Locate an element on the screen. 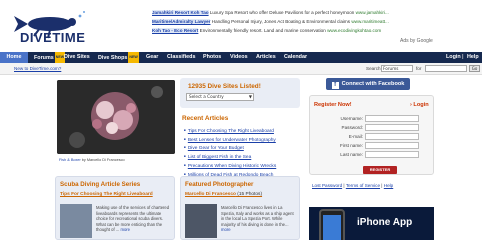 Image resolution: width=482 pixels, height=240 pixels. ads-by-google: Ads by Google is located at coordinates (416, 41).